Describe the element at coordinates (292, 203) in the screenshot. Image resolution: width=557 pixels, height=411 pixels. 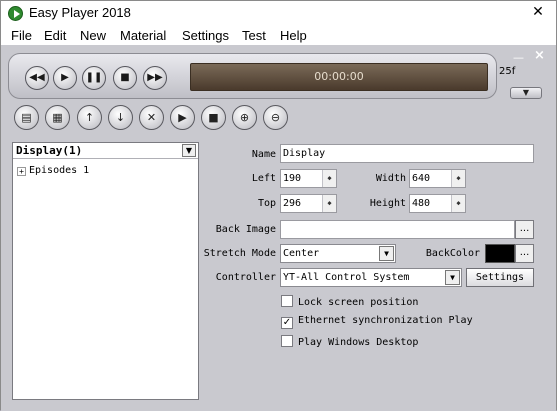
I see `top-value: 296` at that location.